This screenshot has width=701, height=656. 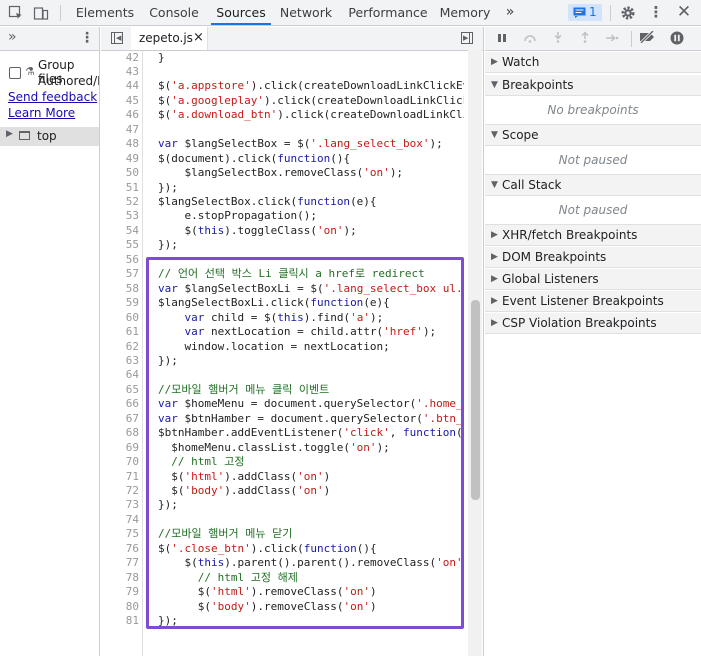 I want to click on step-into-icon, so click(x=558, y=39).